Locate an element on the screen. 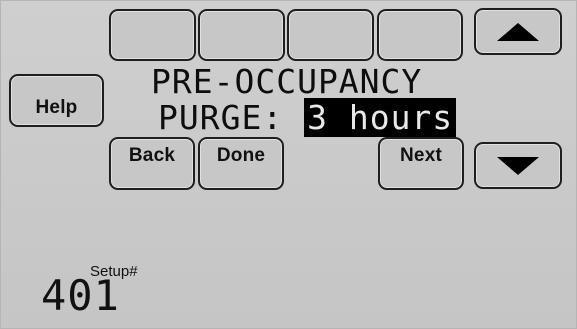 Image resolution: width=577 pixels, height=329 pixels. setting-title-line-1: PRE-OCCUPANCY is located at coordinates (287, 81).